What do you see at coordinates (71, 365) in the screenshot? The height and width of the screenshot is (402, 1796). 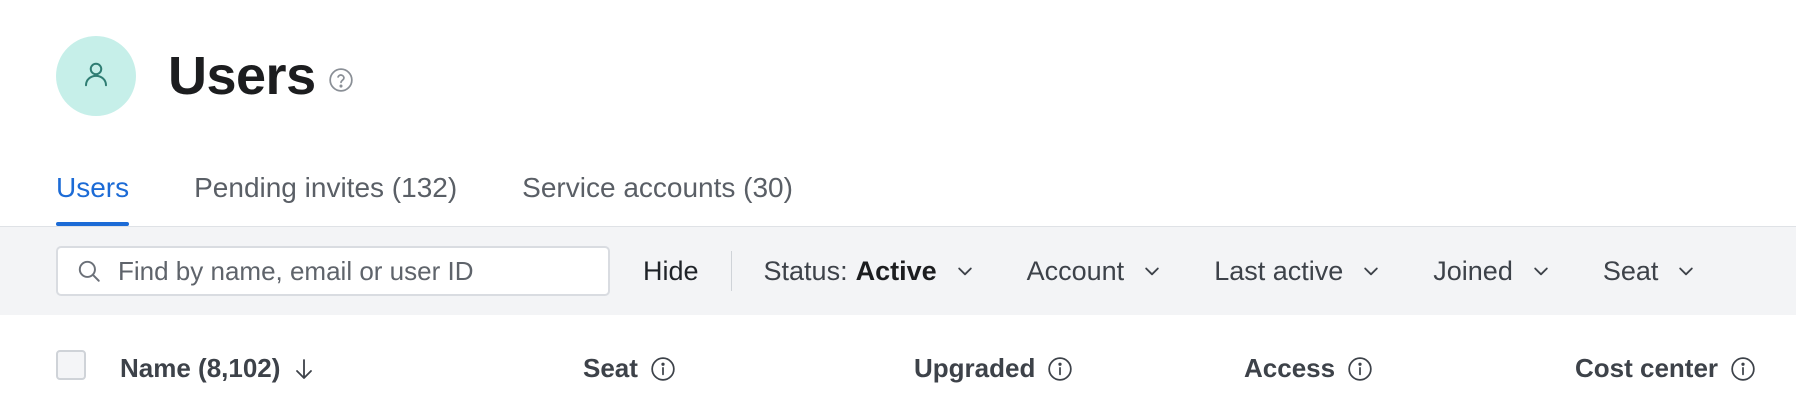 I see `select-all-checkbox` at bounding box center [71, 365].